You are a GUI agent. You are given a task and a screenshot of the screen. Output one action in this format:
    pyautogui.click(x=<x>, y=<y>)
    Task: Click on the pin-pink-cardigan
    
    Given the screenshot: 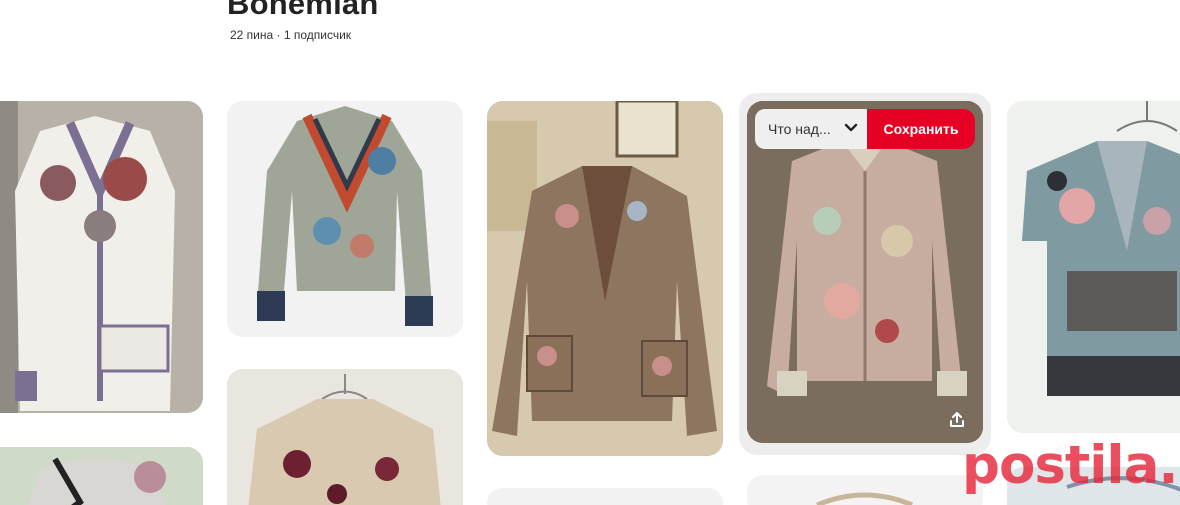 What is the action you would take?
    pyautogui.click(x=865, y=272)
    